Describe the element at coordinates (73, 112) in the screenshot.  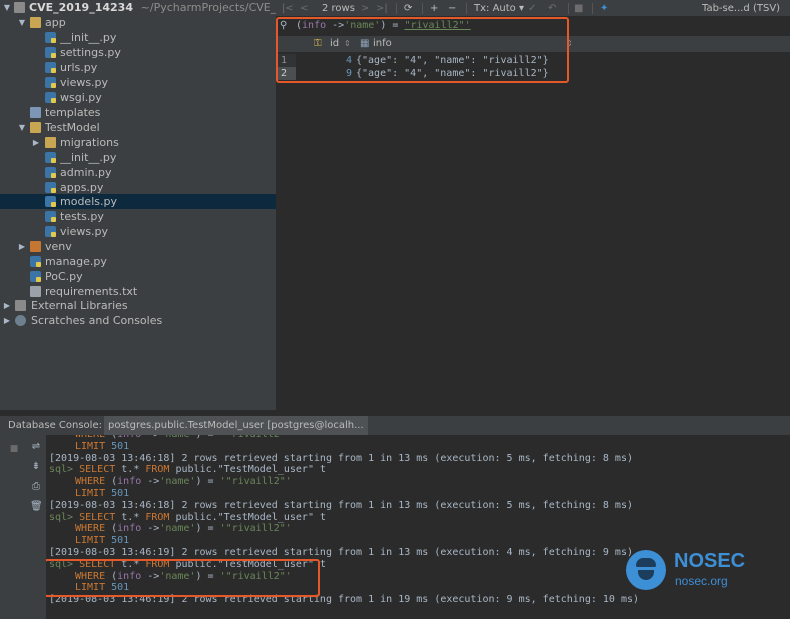
I see `tree-item-label: templates` at that location.